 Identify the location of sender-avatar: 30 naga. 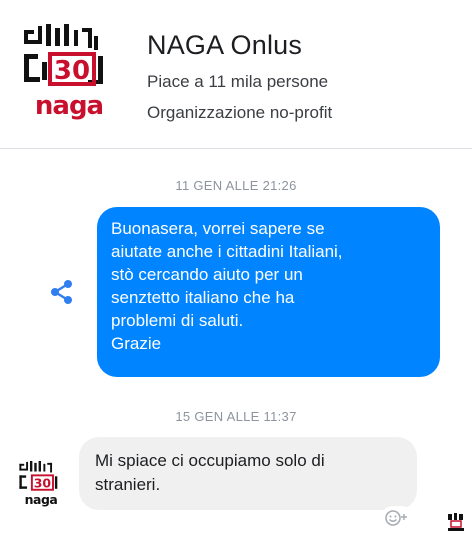
(41, 484).